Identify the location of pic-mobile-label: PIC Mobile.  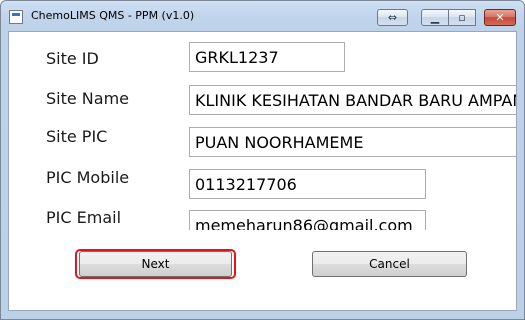
(88, 177).